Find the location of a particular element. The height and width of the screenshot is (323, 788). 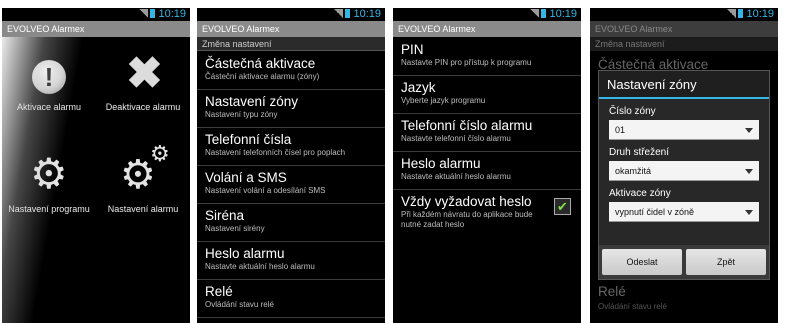

back-button: Zpět is located at coordinates (726, 262).